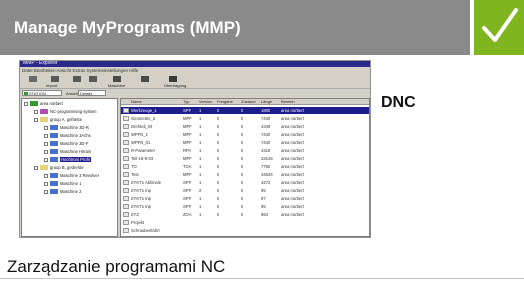  Describe the element at coordinates (66, 144) in the screenshot. I see `tree-item: Maschine 3D-F` at that location.